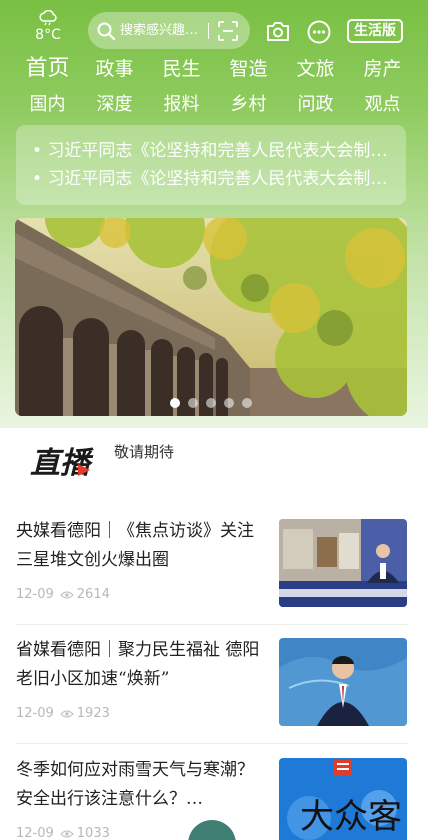 The height and width of the screenshot is (840, 428). Describe the element at coordinates (48, 18) in the screenshot. I see `cloud-icon` at that location.